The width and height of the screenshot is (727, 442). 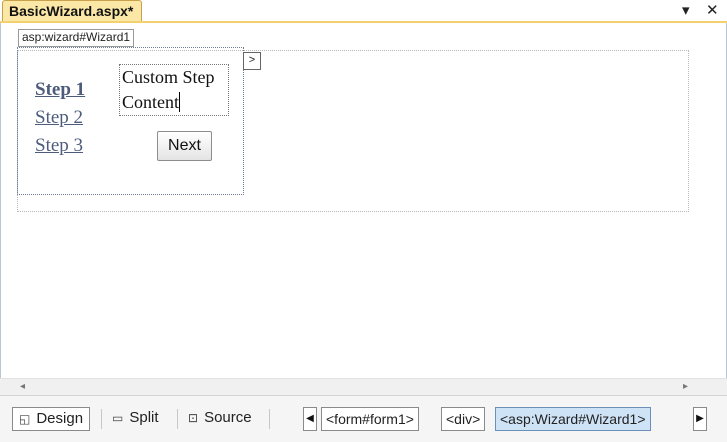 I want to click on document-tab-strip: BasicWizard.aspx* ▾ ✕, so click(x=363, y=11).